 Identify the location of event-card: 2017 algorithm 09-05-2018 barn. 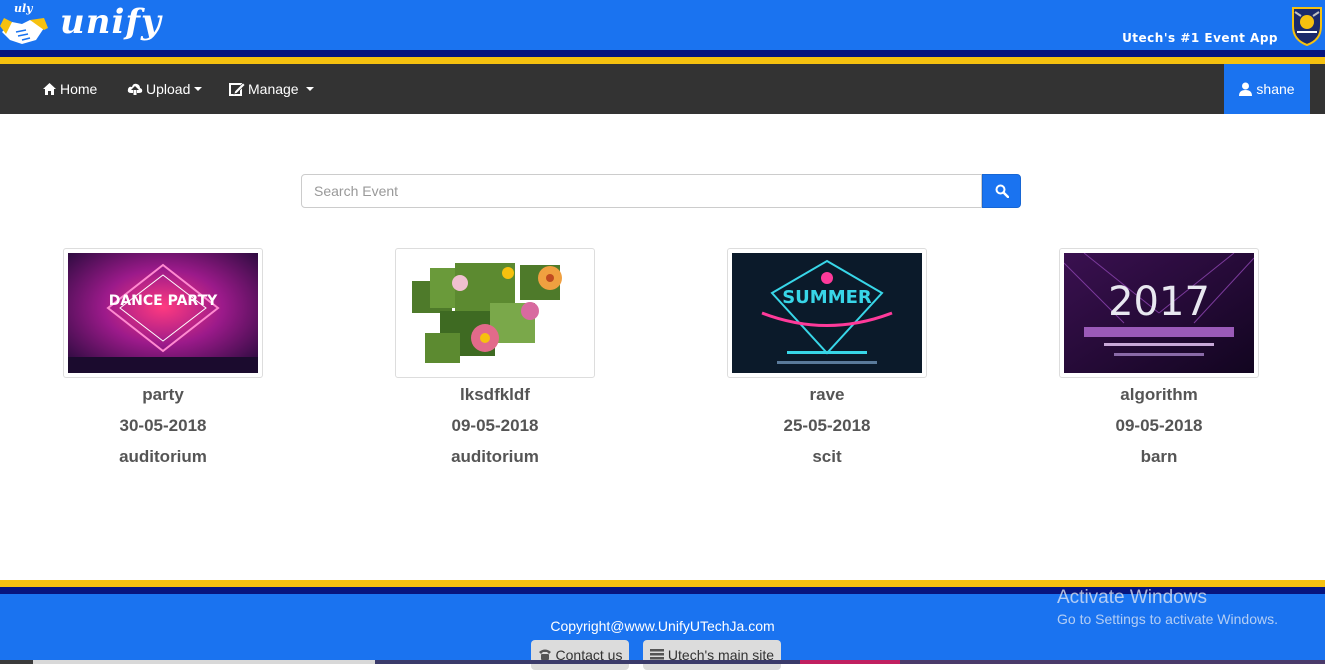
(1159, 360).